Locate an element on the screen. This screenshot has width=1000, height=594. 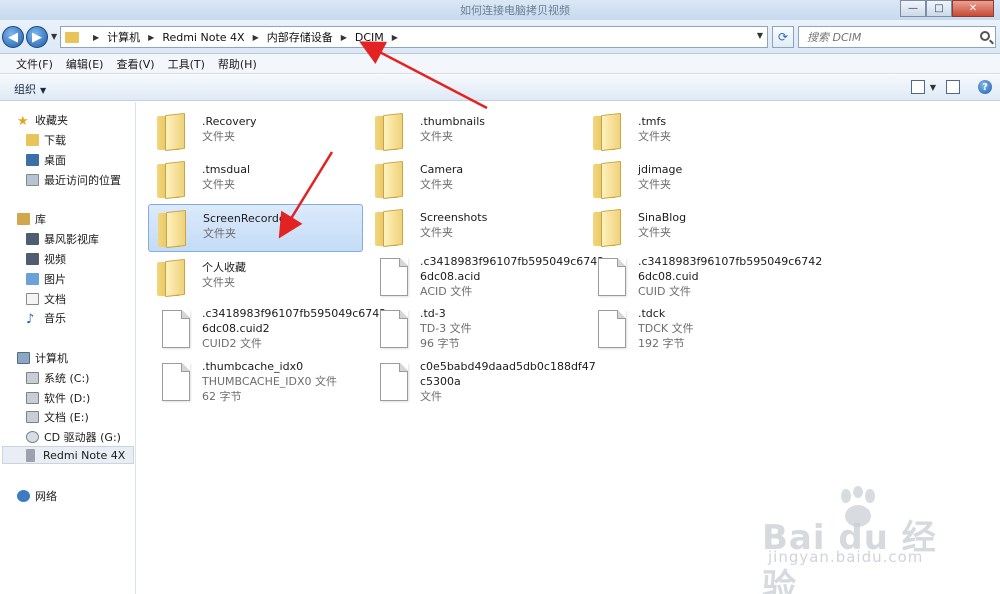
maximize-button: □ is located at coordinates (939, 8).